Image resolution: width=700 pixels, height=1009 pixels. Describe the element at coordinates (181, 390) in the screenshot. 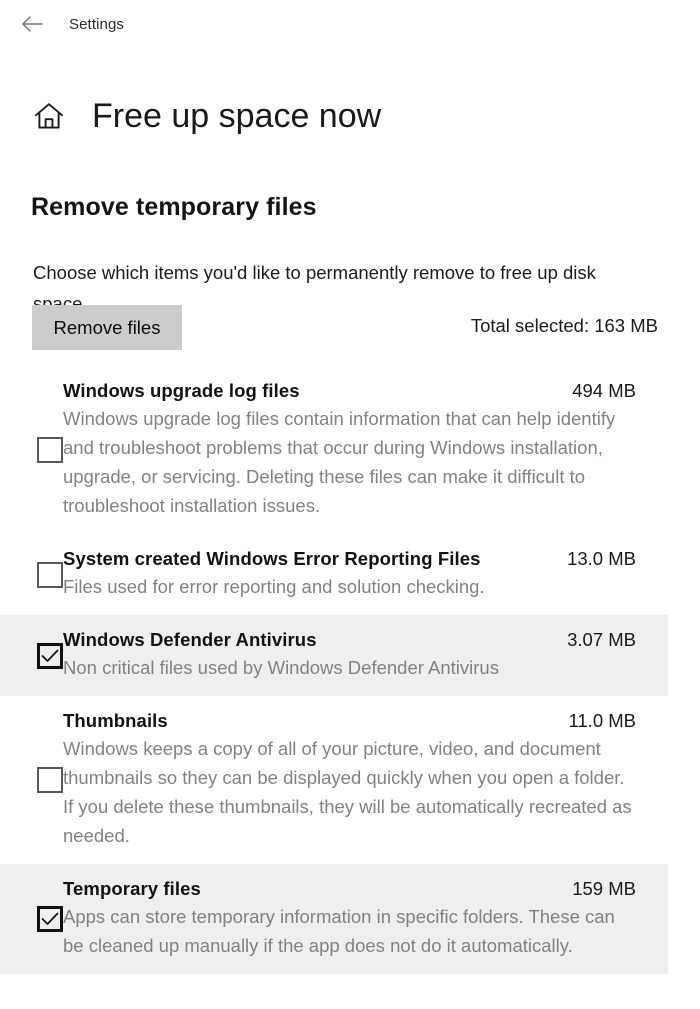

I see `item-title: Windows upgrade log files` at that location.